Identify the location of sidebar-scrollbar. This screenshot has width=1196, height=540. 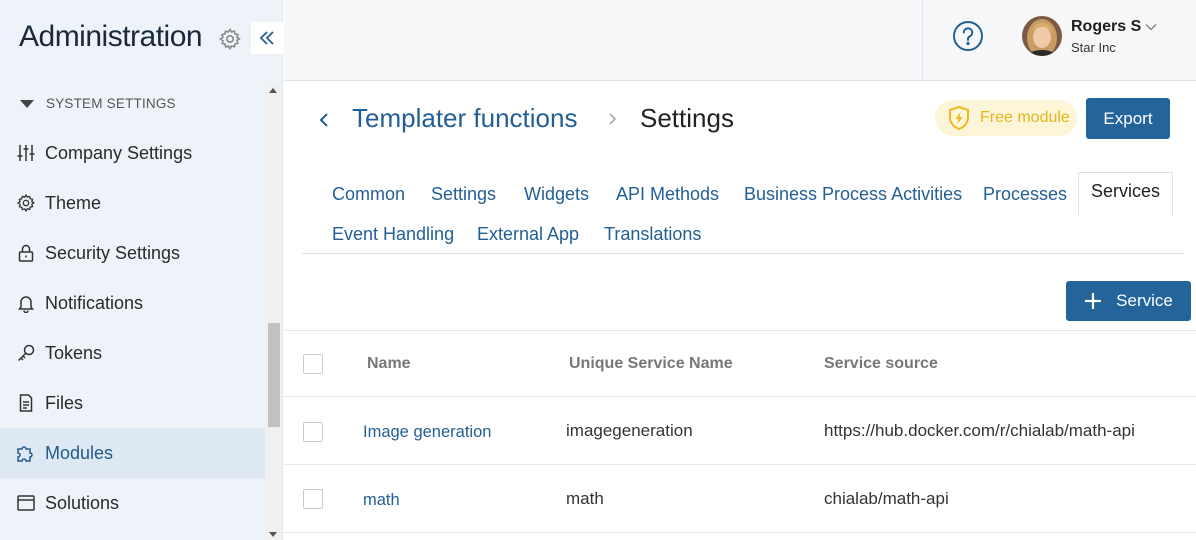
(273, 312).